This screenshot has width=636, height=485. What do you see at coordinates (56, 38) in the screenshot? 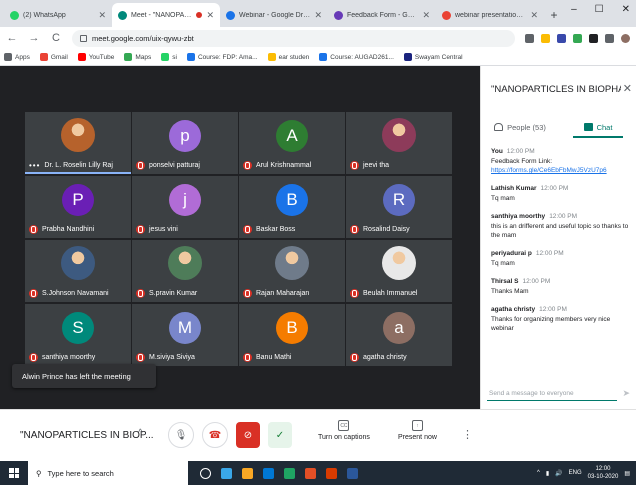
I see `reload-icon: C` at bounding box center [56, 38].